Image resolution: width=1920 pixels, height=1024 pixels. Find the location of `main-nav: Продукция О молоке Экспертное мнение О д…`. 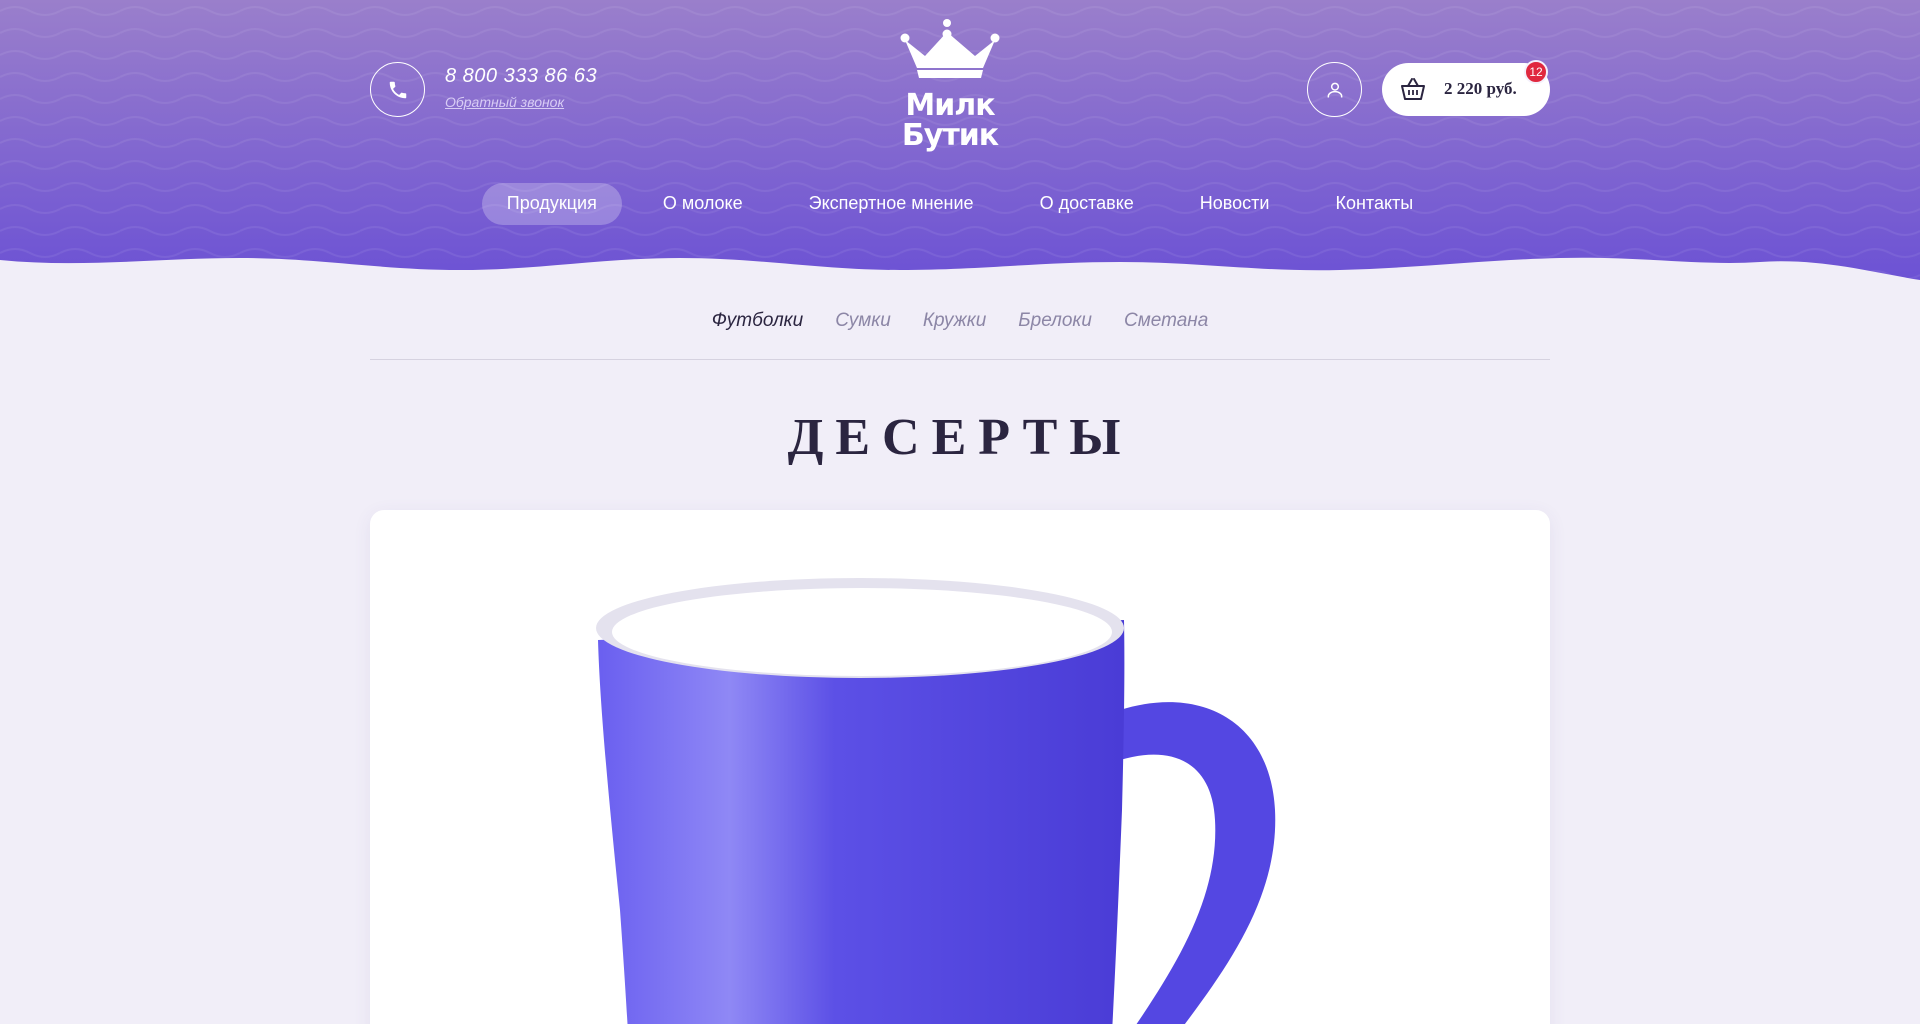

main-nav: Продукция О молоке Экспертное мнение О д… is located at coordinates (960, 204).